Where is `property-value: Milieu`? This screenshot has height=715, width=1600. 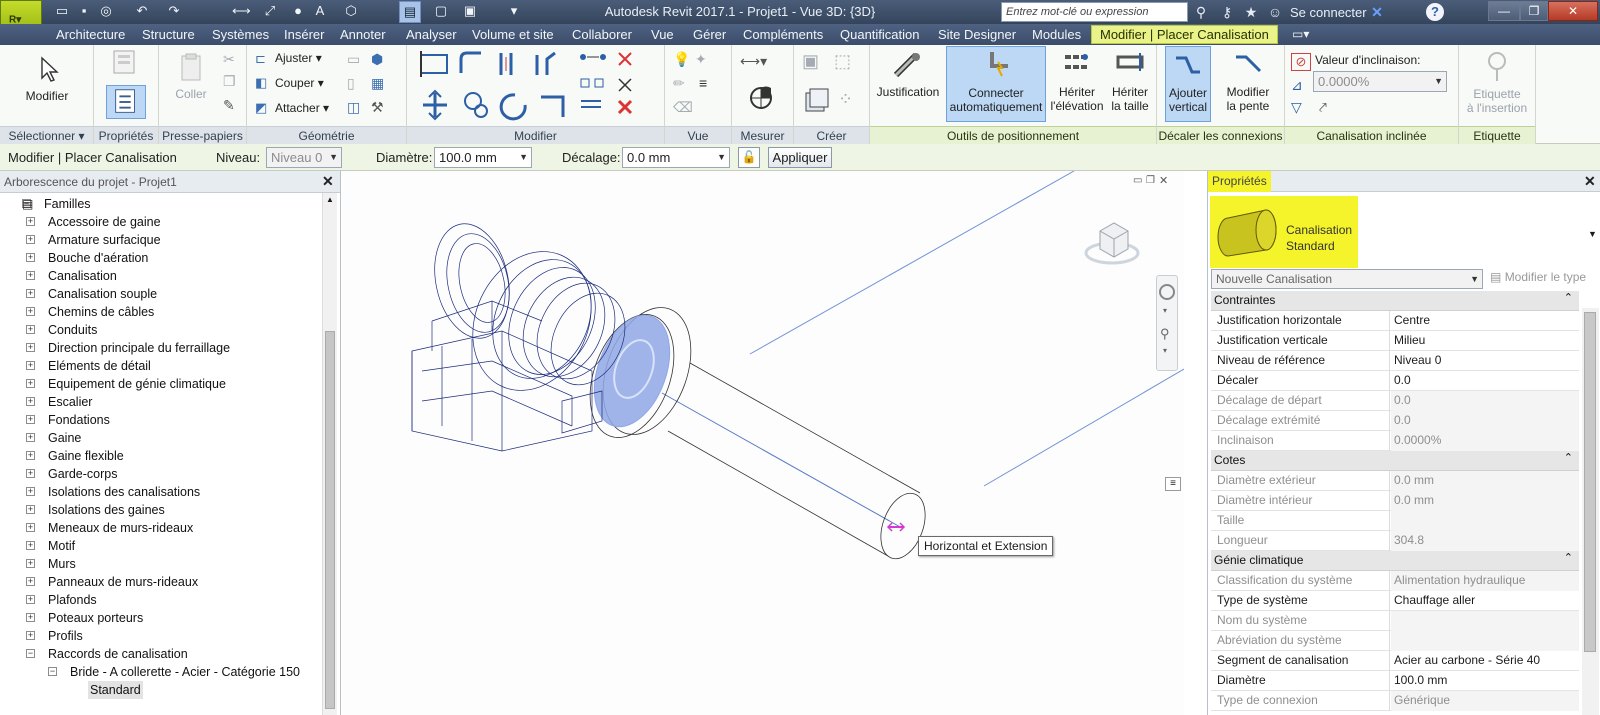 property-value: Milieu is located at coordinates (1485, 341).